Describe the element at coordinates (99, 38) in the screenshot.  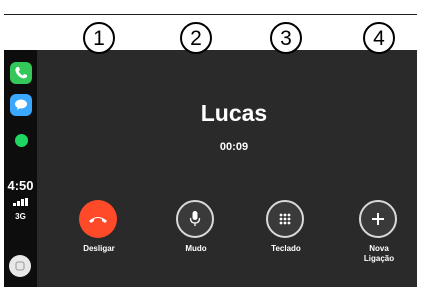
I see `callout-1: 1` at that location.